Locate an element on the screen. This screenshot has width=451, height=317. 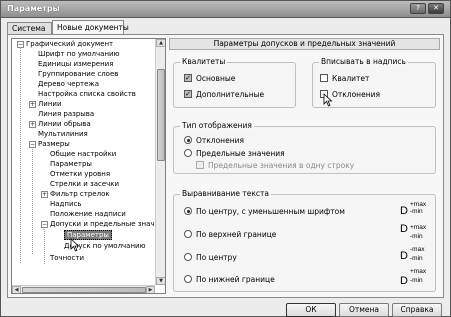
tab-new-documents: Новые документы is located at coordinates (90, 27).